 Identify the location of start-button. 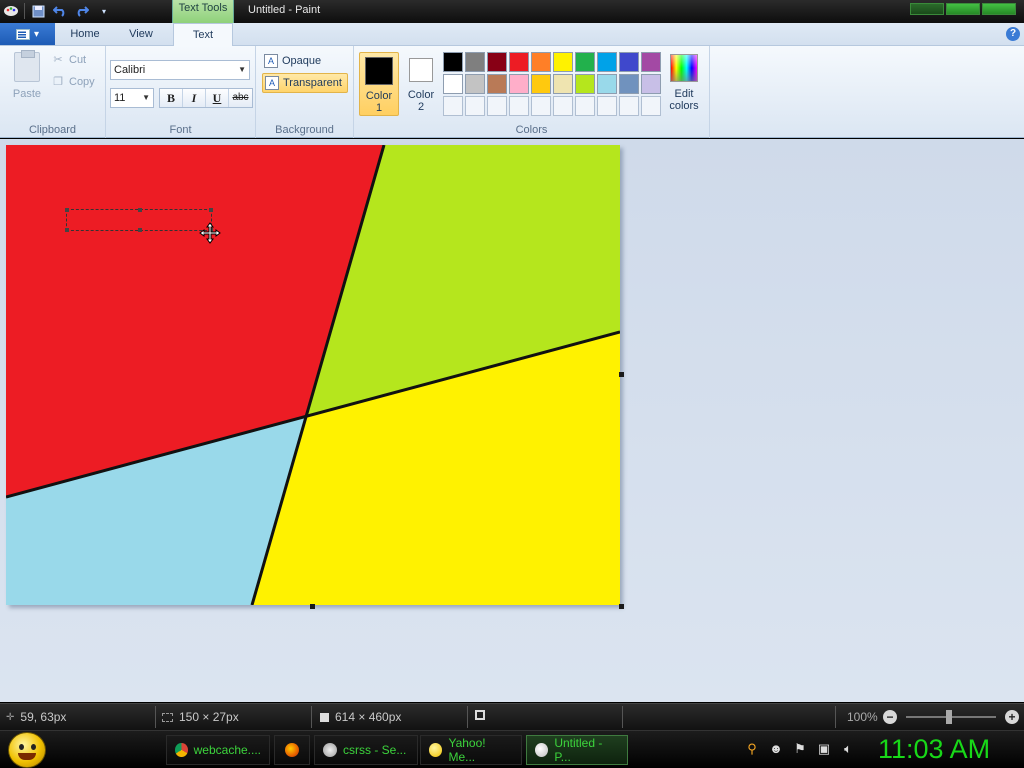
(27, 750).